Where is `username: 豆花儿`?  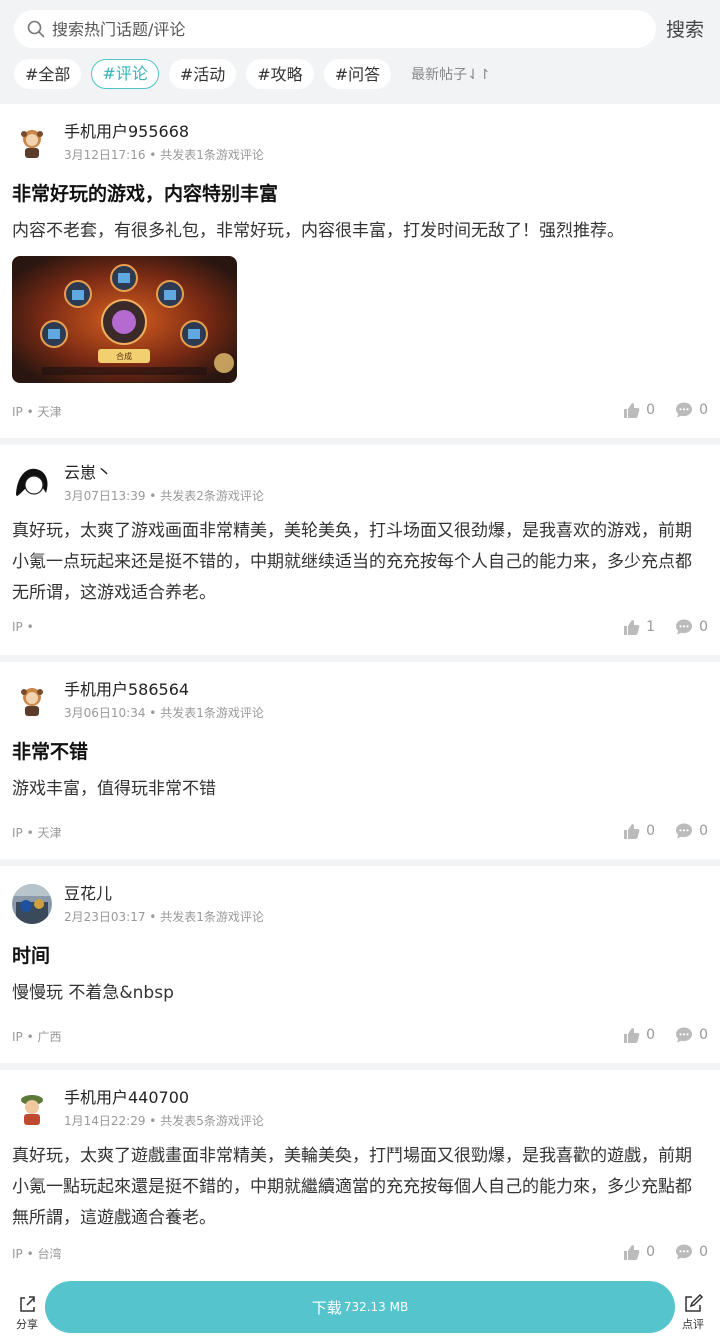
username: 豆花儿 is located at coordinates (88, 892).